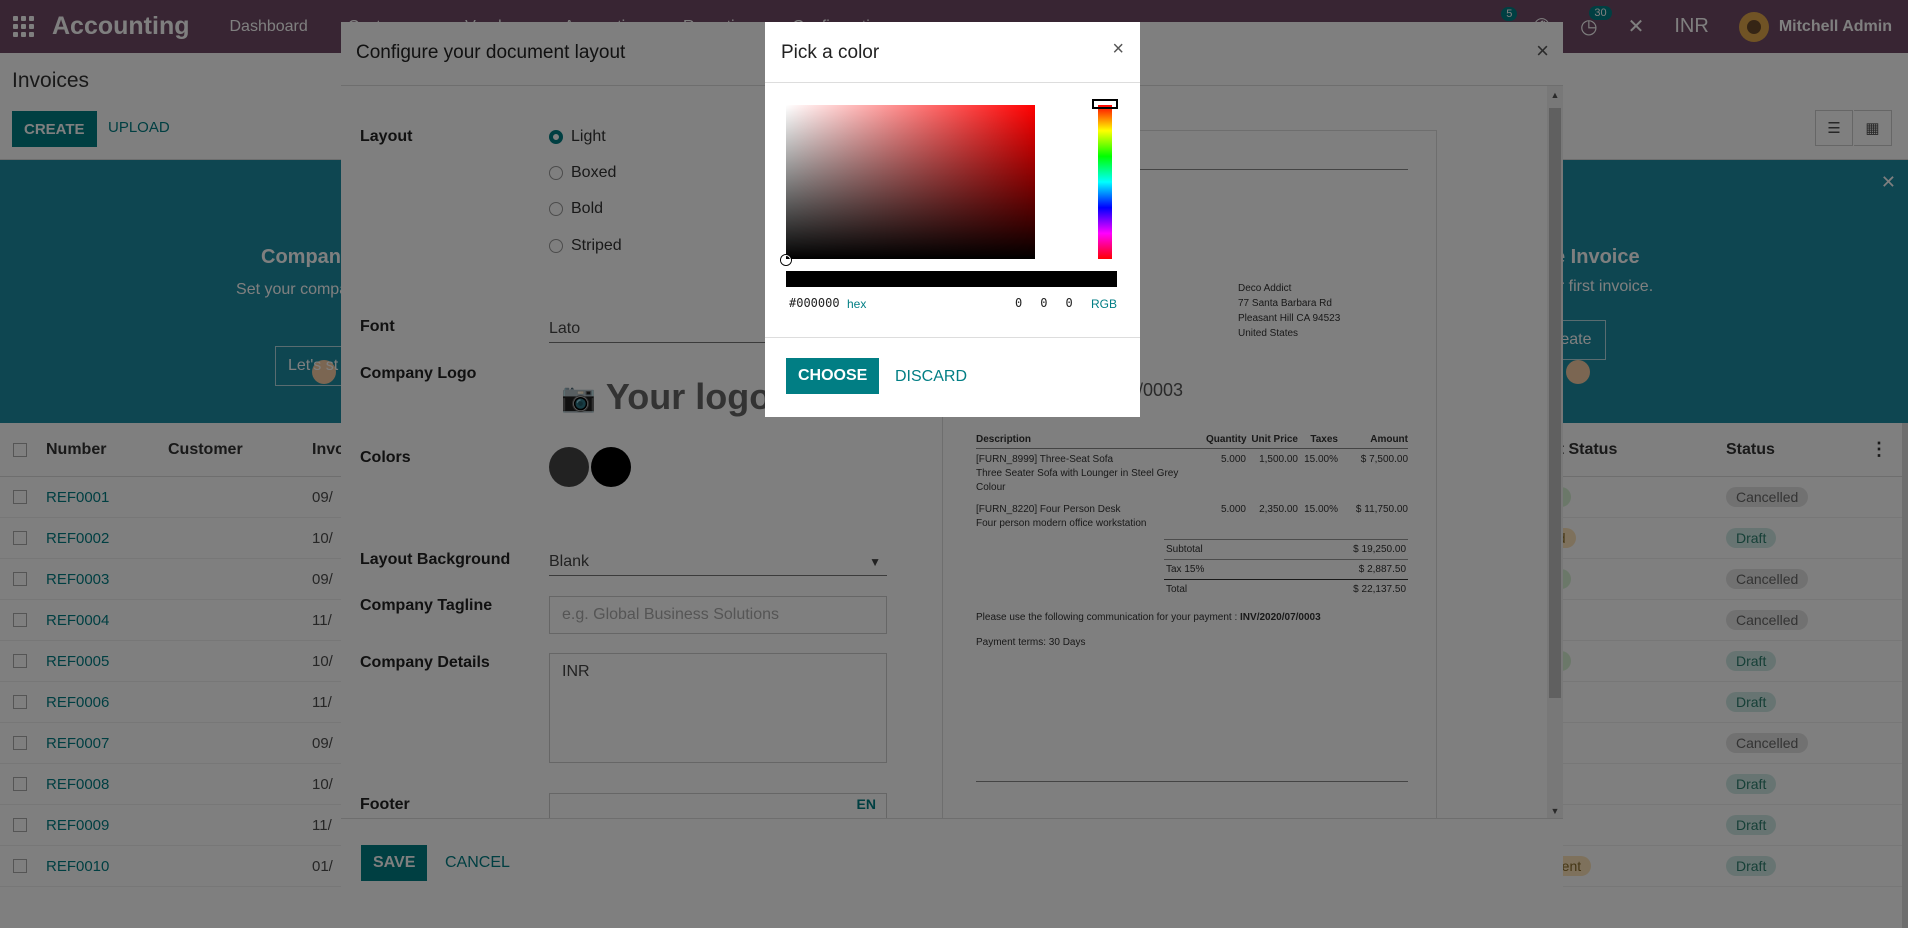 The width and height of the screenshot is (1908, 928). What do you see at coordinates (857, 304) in the screenshot?
I see `hex-label: hex` at bounding box center [857, 304].